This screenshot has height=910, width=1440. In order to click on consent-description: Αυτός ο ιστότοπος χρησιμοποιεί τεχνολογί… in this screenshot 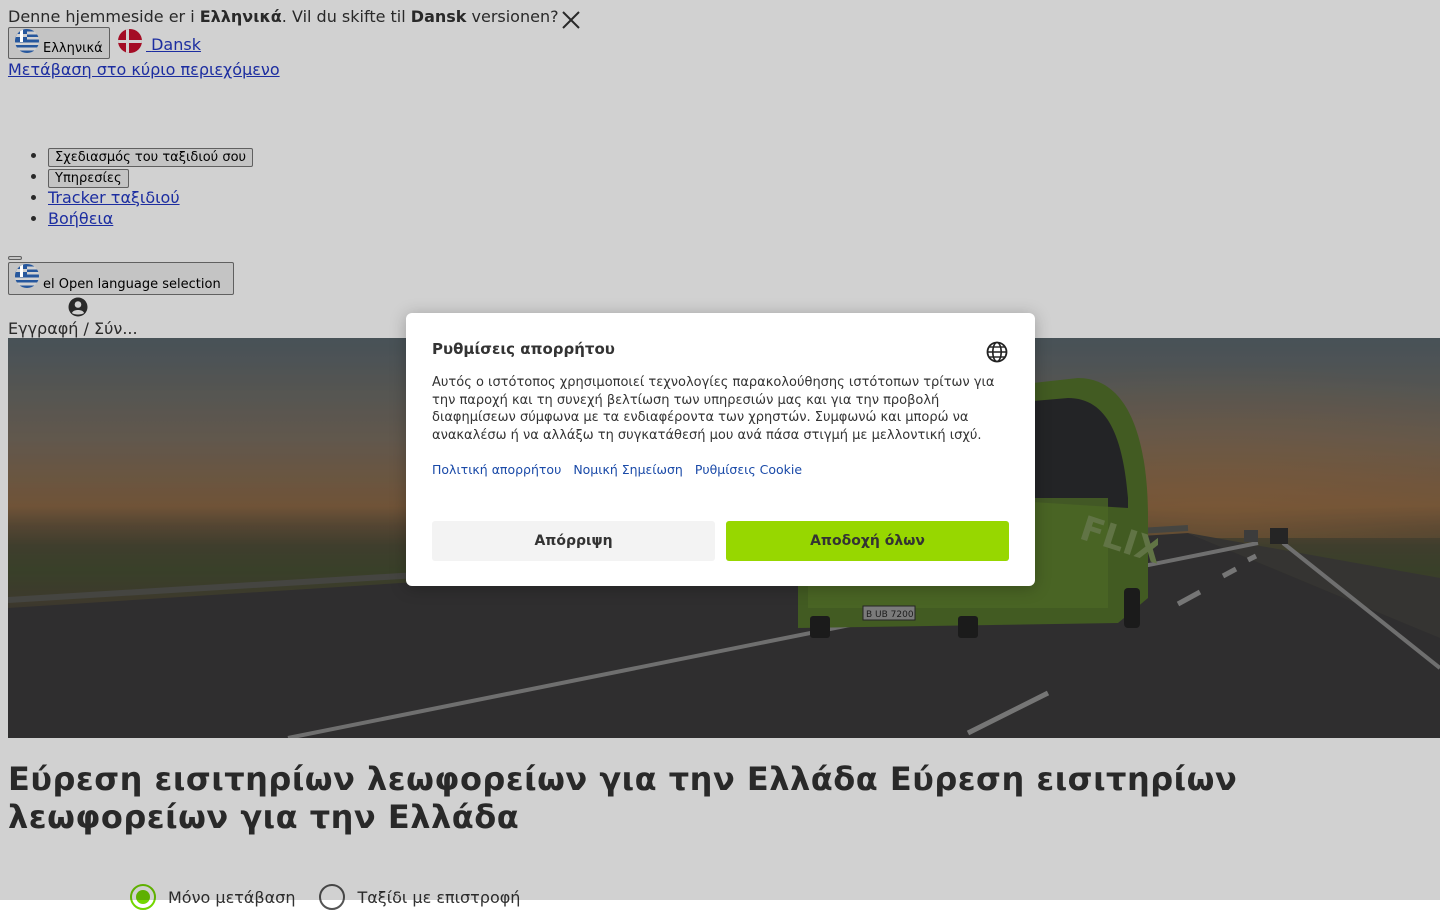, I will do `click(713, 409)`.